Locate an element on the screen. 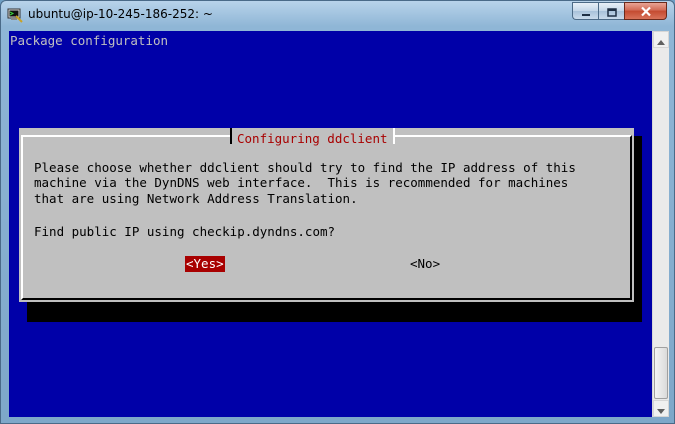  putty-terminal-icon is located at coordinates (15, 15).